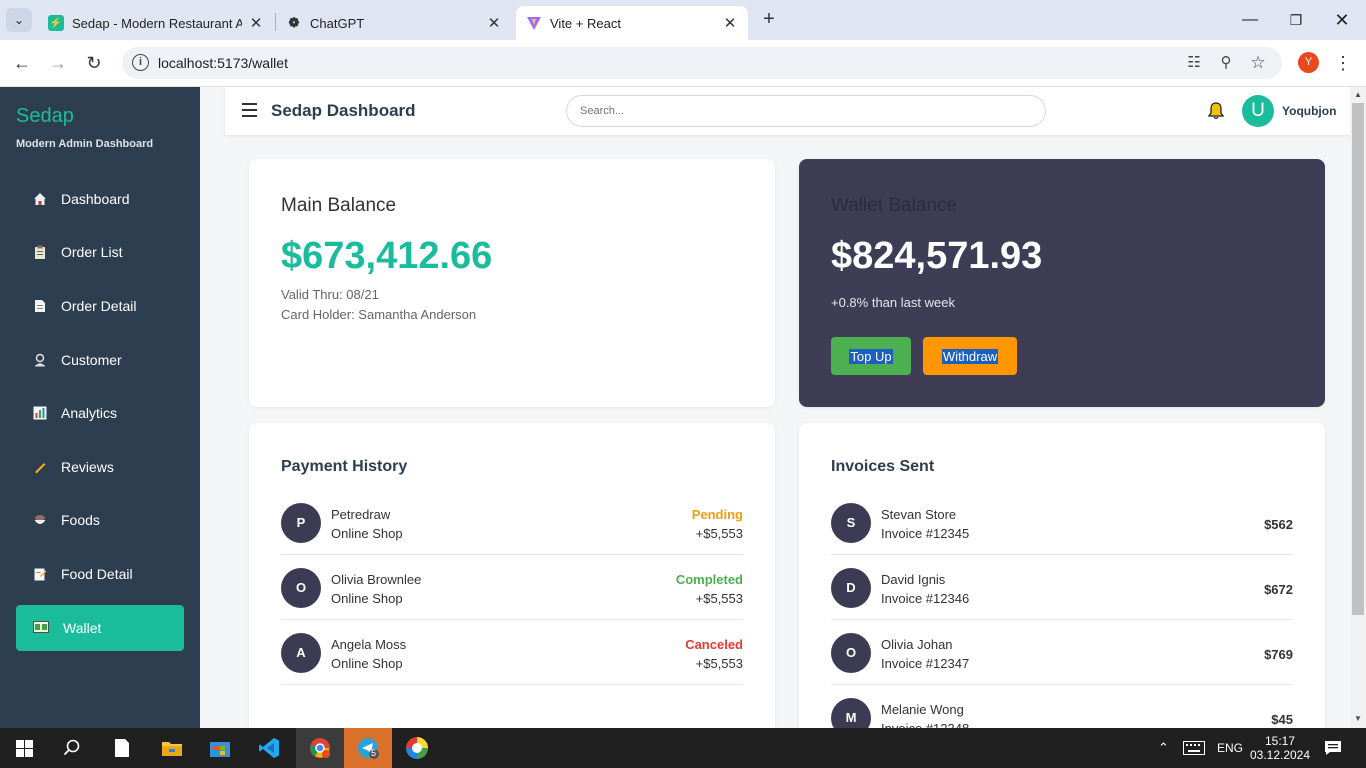 This screenshot has height=768, width=1366. Describe the element at coordinates (925, 598) in the screenshot. I see `invoice-number: Invoice #12346` at that location.